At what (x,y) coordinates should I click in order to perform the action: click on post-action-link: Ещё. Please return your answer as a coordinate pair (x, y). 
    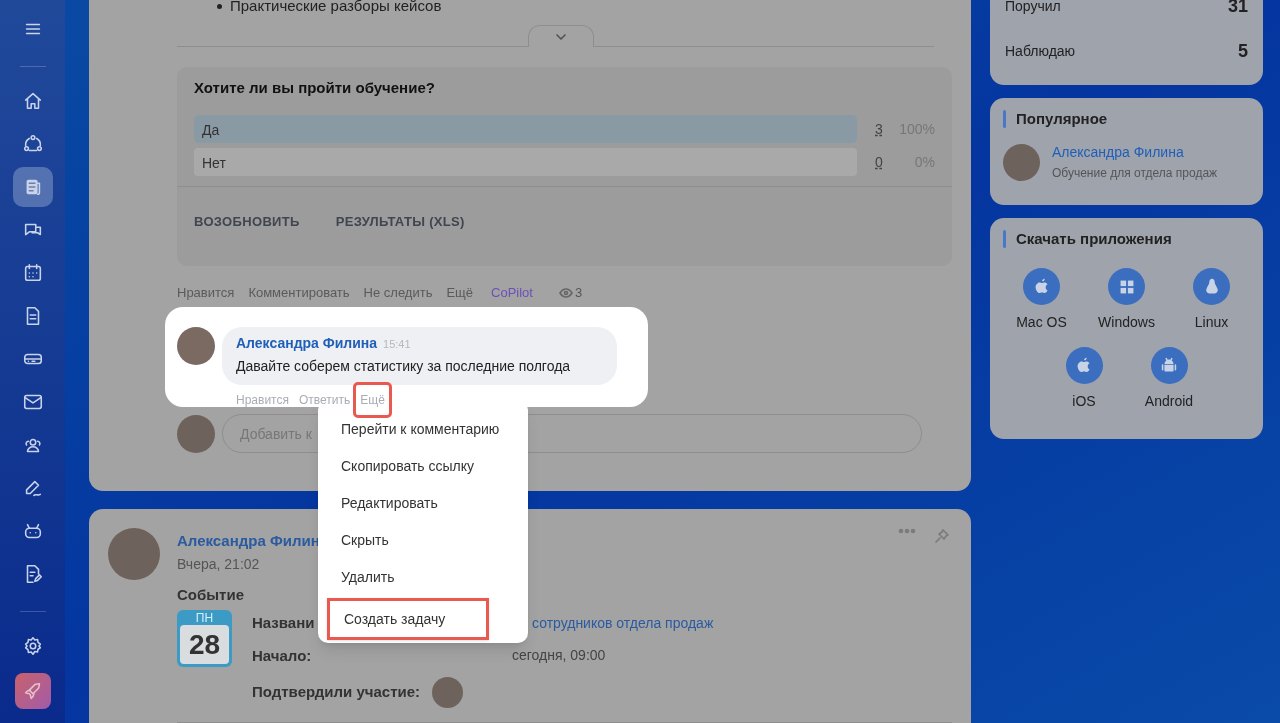
    Looking at the image, I should click on (460, 293).